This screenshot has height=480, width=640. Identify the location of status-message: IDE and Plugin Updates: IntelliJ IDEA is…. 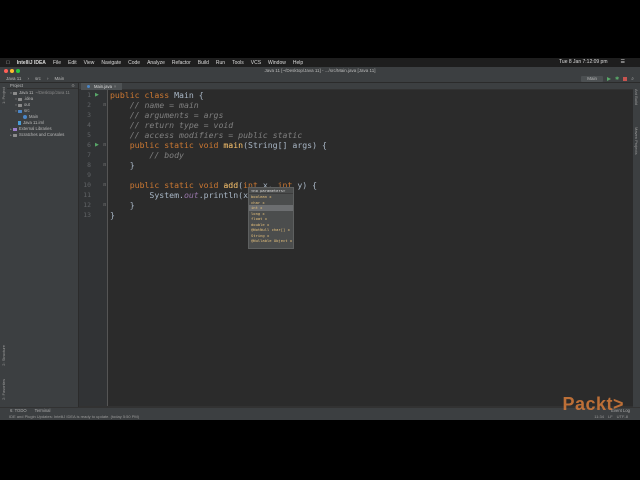
(74, 416).